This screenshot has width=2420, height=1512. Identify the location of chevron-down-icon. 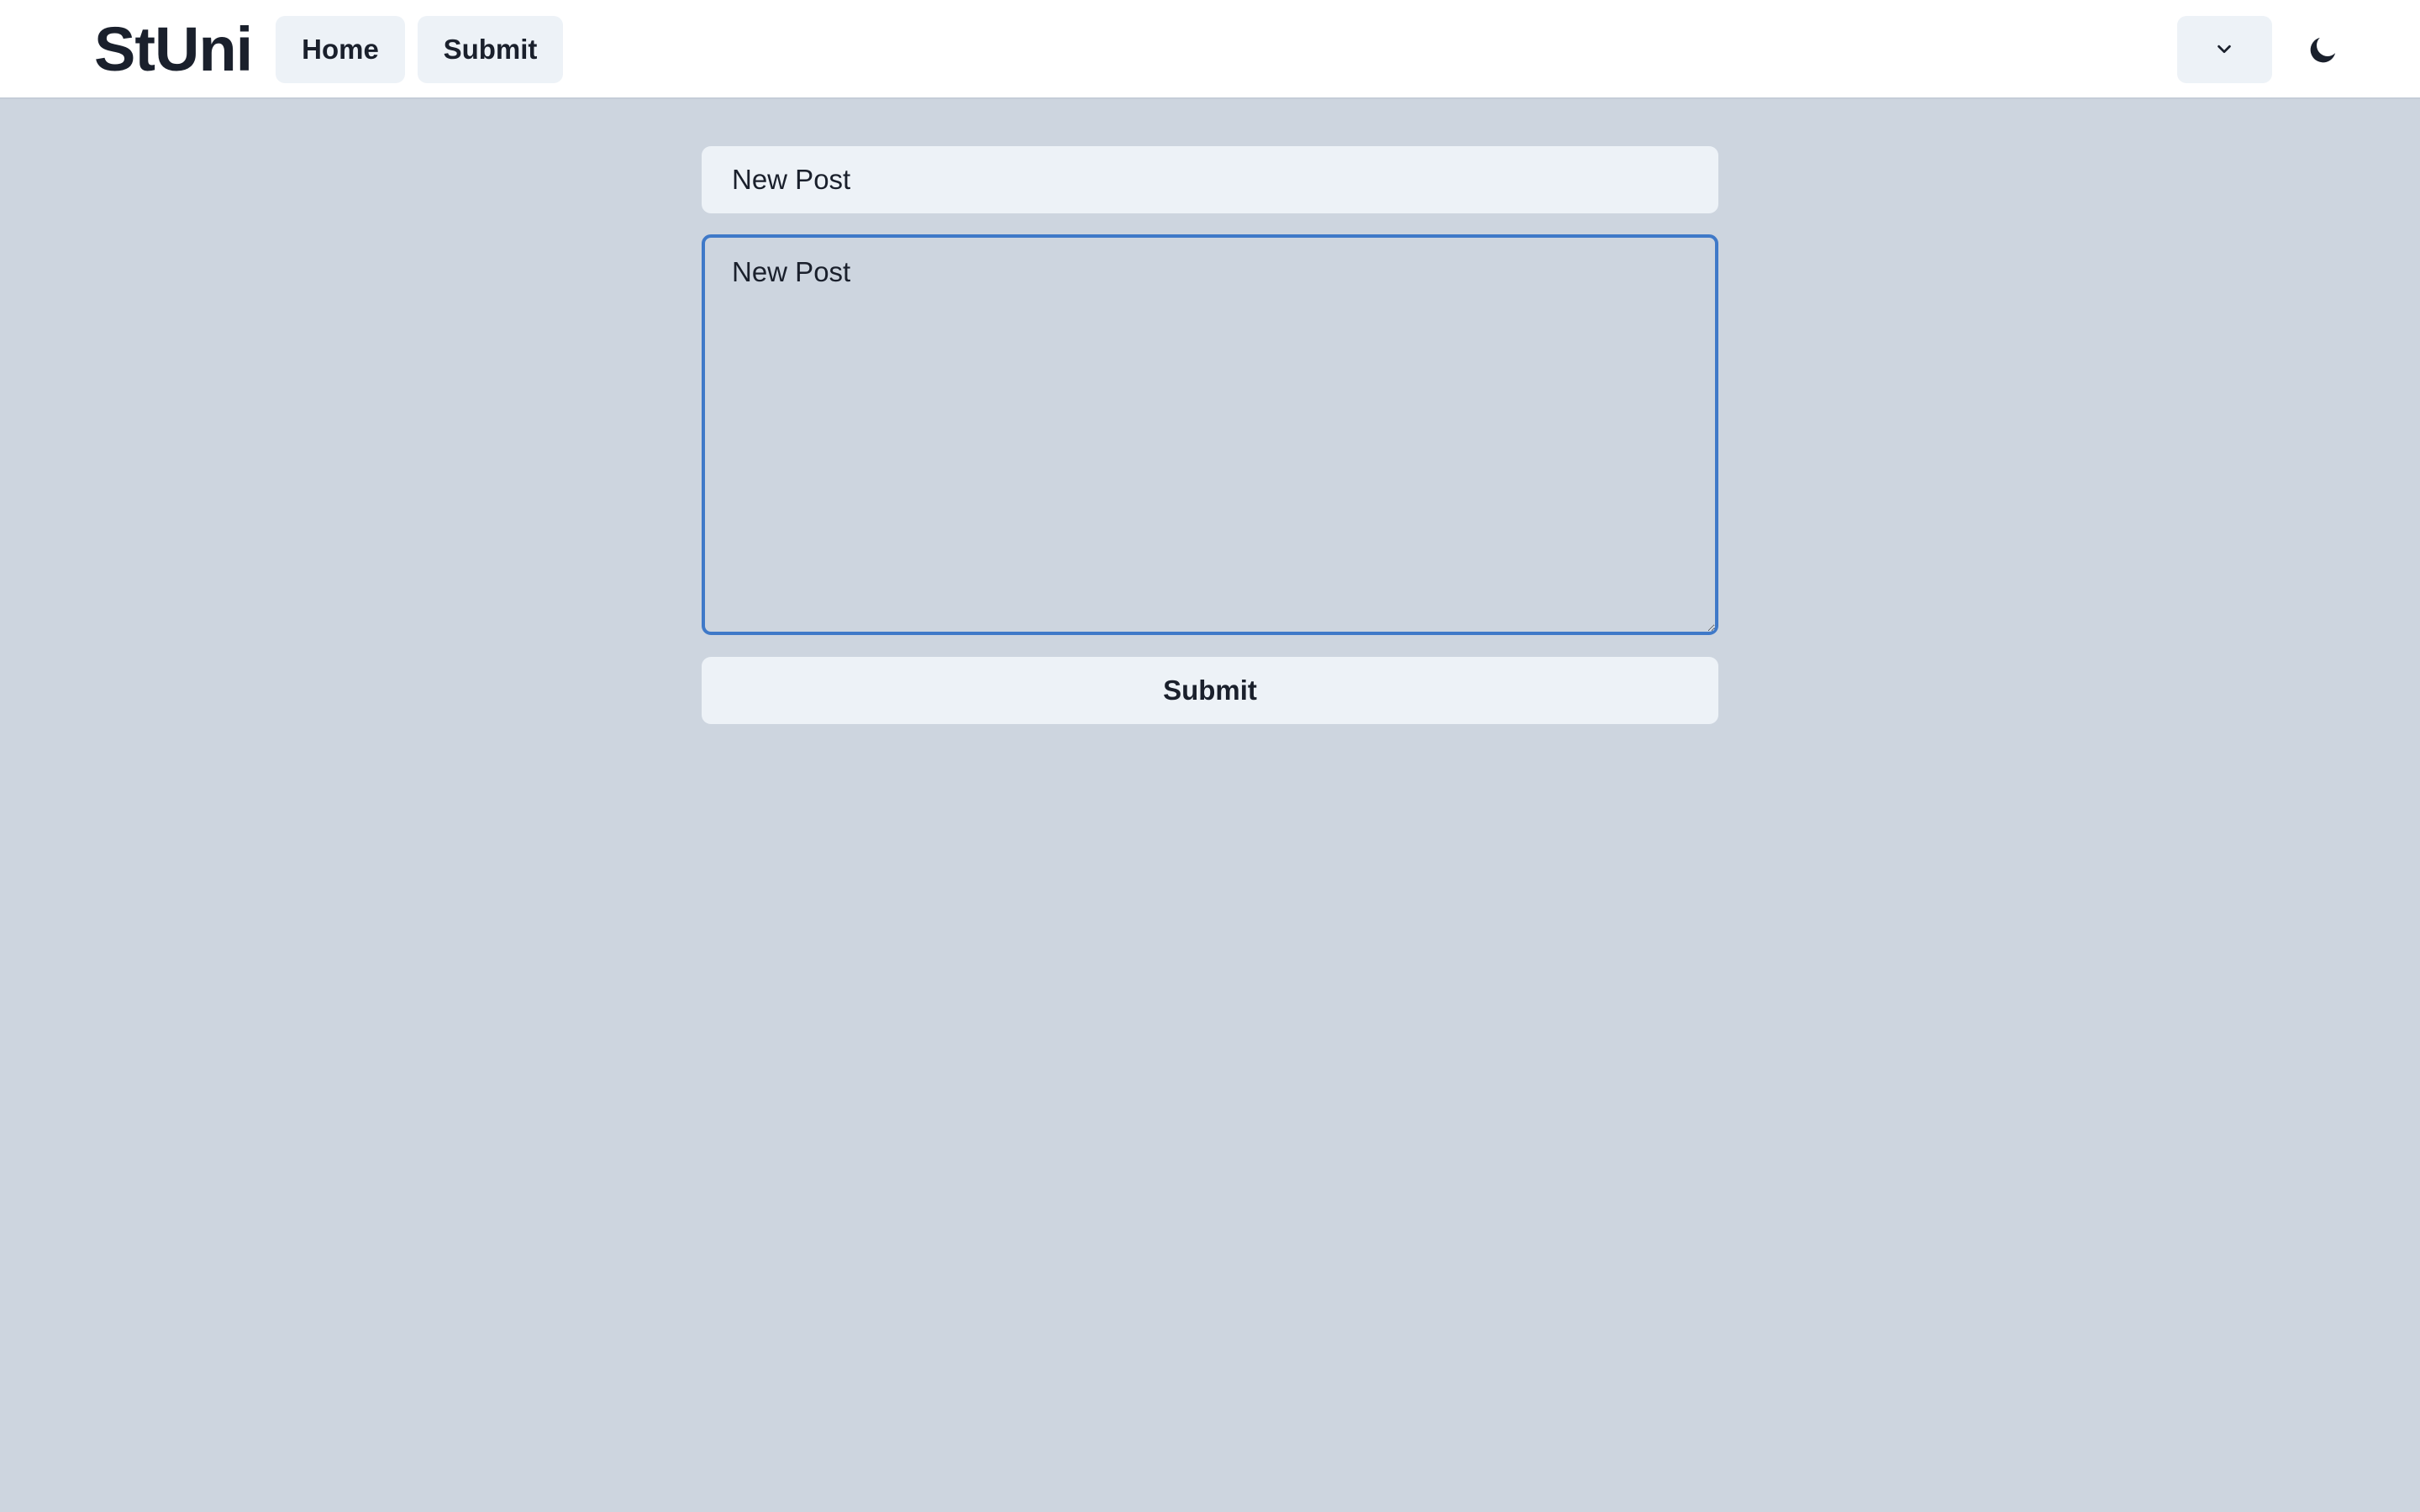
(2224, 49).